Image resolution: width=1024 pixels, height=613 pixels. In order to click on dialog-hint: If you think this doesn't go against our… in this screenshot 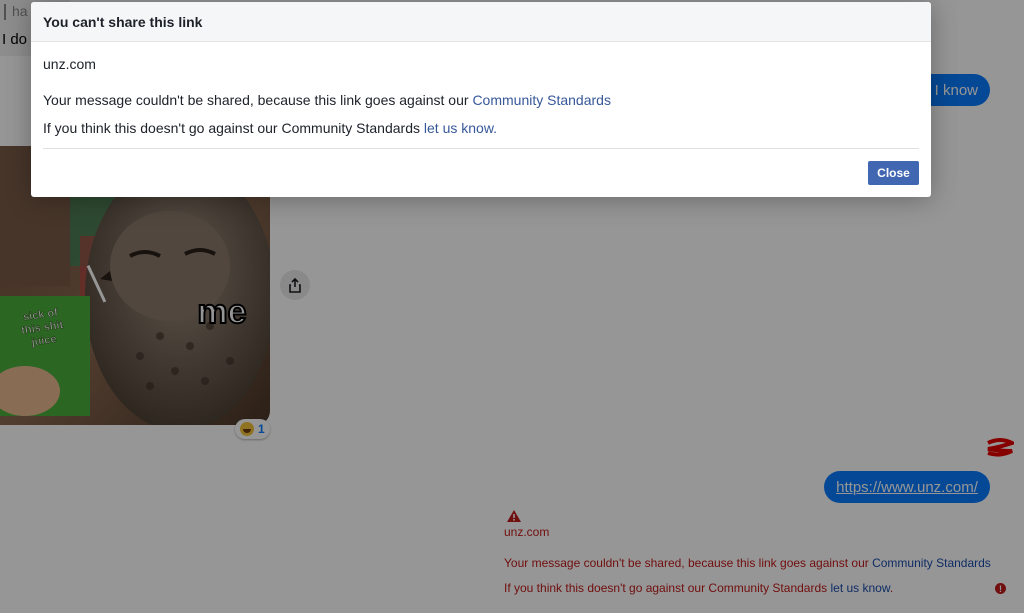, I will do `click(270, 128)`.